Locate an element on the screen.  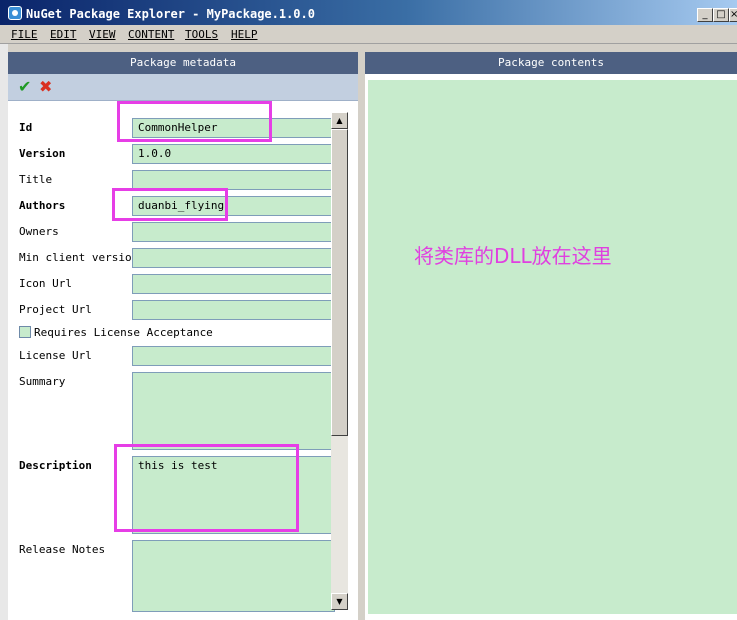
authors-label: Authors is located at coordinates (42, 205).